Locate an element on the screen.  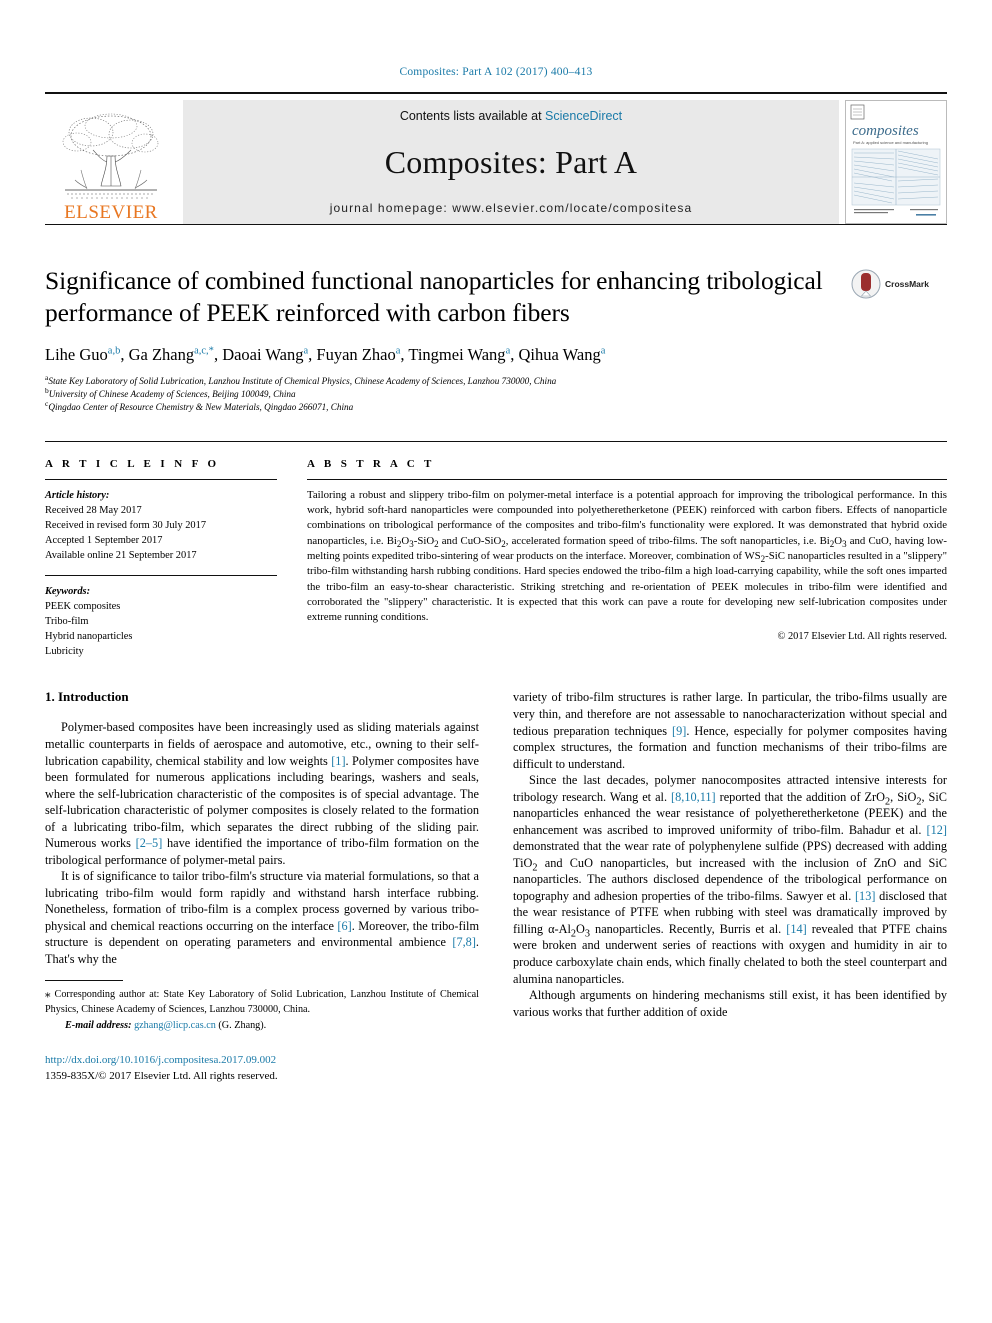
citation-link: [14] is located at coordinates (796, 929).